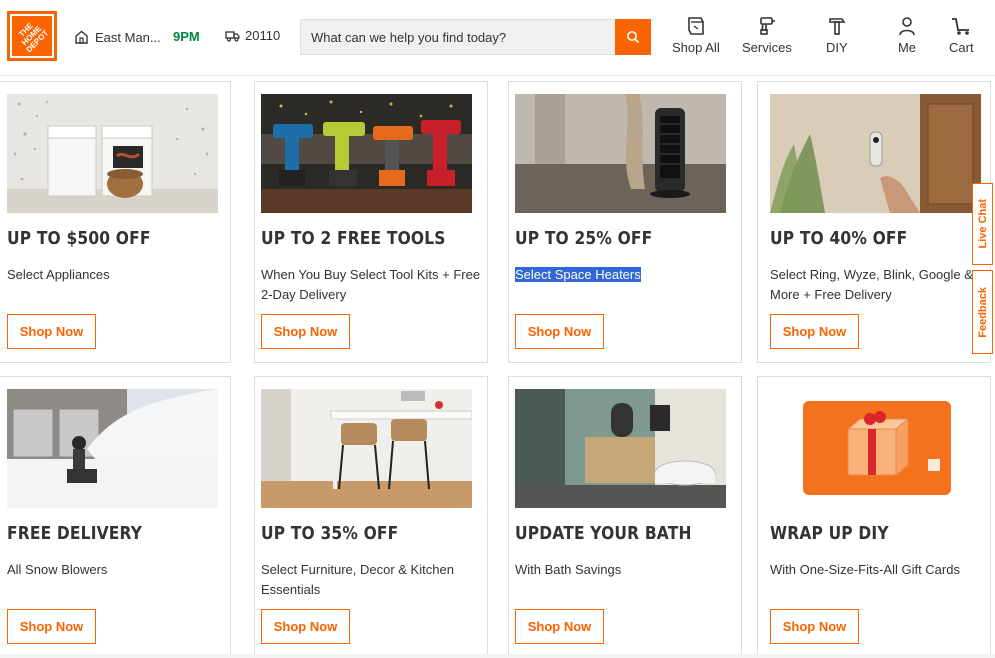 This screenshot has height=658, width=995. I want to click on search-input, so click(458, 37).